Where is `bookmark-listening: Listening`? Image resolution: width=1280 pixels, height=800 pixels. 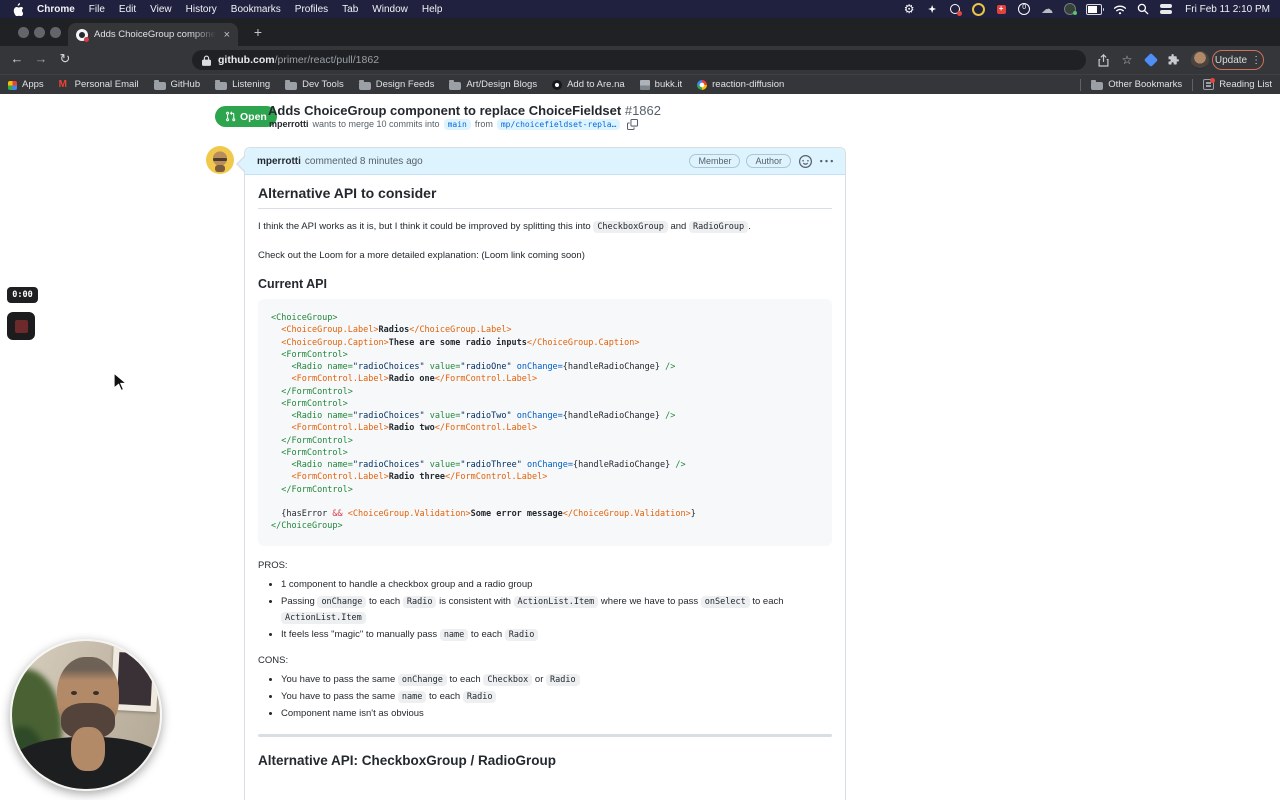
bookmark-listening: Listening is located at coordinates (242, 84).